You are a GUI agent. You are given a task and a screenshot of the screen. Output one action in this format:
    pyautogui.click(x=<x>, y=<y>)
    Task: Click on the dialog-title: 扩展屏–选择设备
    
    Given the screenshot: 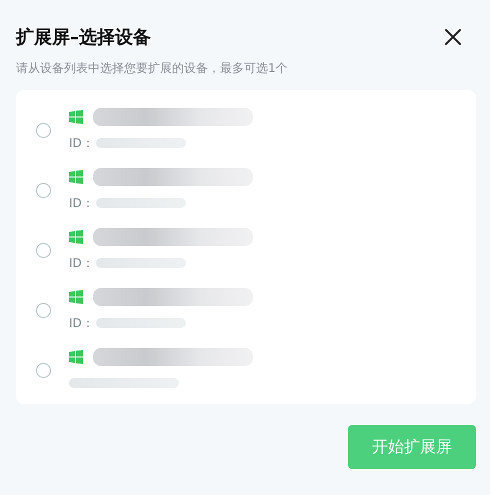 What is the action you would take?
    pyautogui.click(x=83, y=37)
    